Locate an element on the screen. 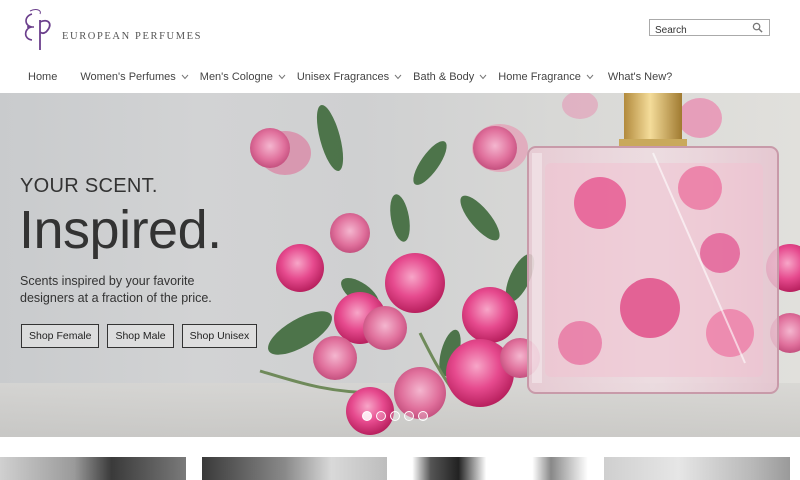 This screenshot has width=800, height=480. featured-thumbnails is located at coordinates (400, 468).